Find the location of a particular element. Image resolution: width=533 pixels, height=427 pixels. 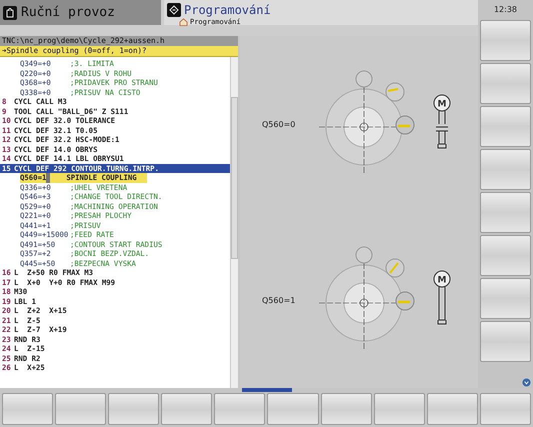

clock: 12:38 is located at coordinates (506, 10).